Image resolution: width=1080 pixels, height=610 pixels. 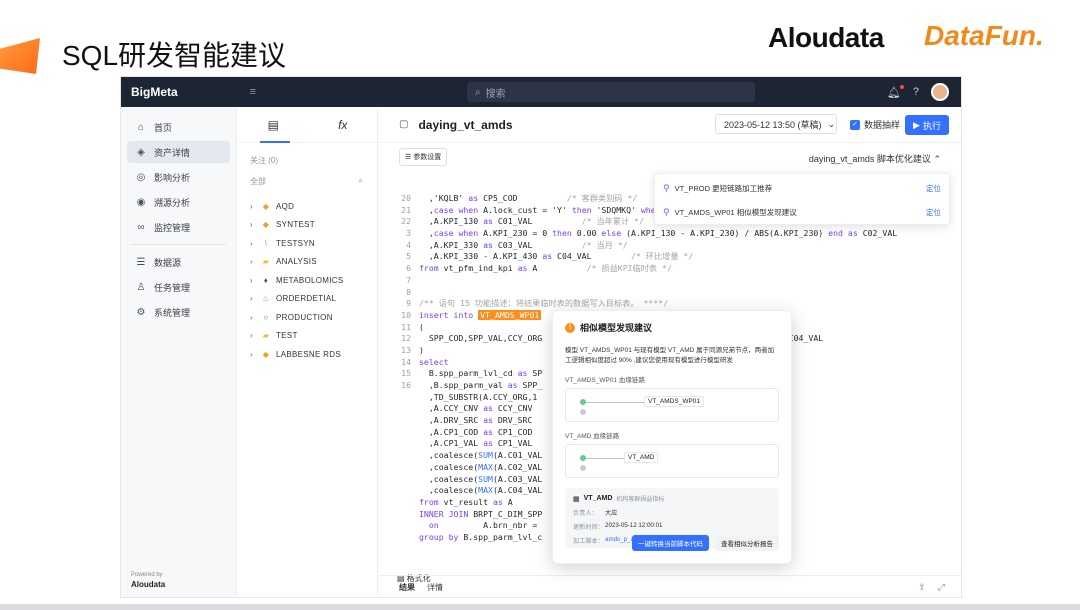 I want to click on param-settings-button: ☰ 参数设置, so click(x=423, y=157).